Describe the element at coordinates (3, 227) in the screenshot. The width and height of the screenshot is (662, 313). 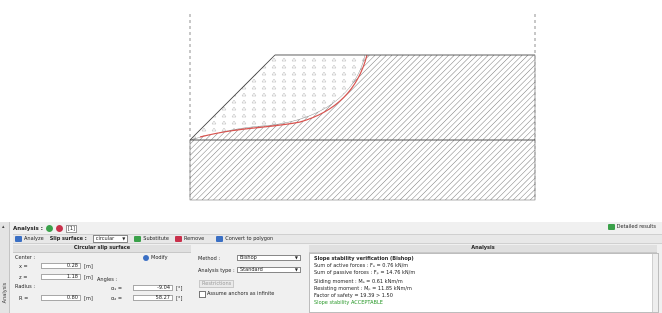
I see `collapse-arrow-icon: ▴` at that location.